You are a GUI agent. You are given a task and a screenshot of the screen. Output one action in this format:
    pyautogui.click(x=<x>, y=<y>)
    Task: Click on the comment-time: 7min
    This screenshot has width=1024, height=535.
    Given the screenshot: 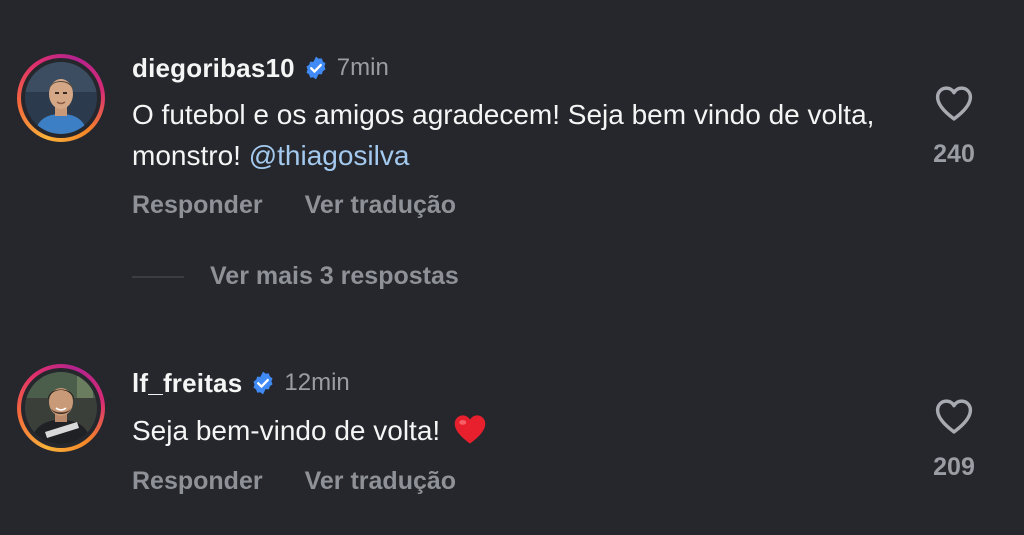 What is the action you would take?
    pyautogui.click(x=362, y=67)
    